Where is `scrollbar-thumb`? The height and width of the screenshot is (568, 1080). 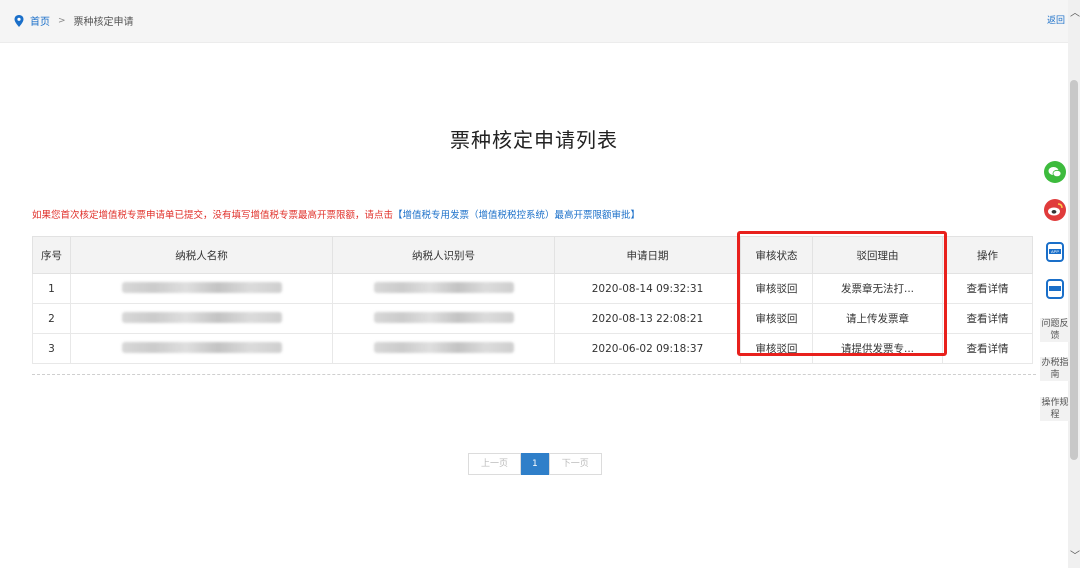
scrollbar-thumb is located at coordinates (1074, 270).